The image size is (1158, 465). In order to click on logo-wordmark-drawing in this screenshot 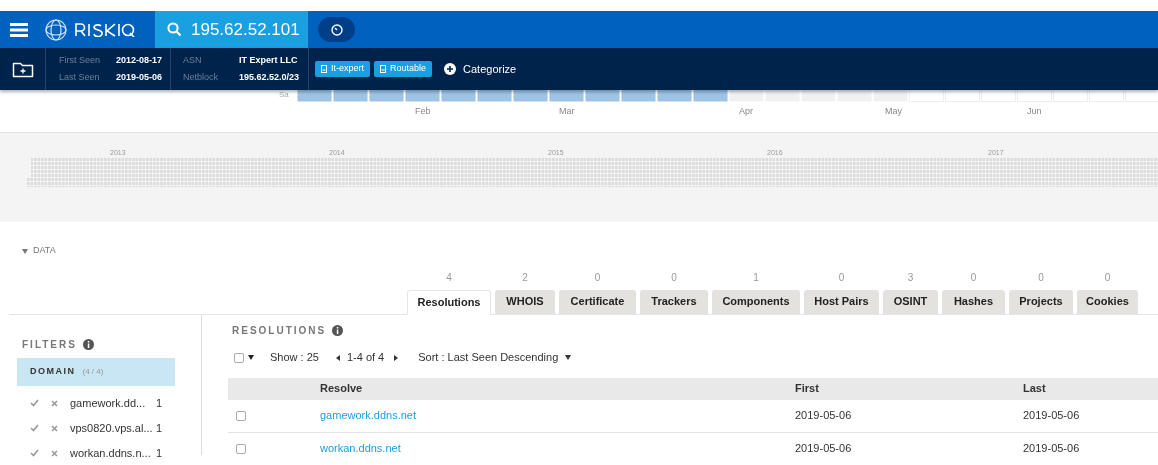, I will do `click(105, 29)`.